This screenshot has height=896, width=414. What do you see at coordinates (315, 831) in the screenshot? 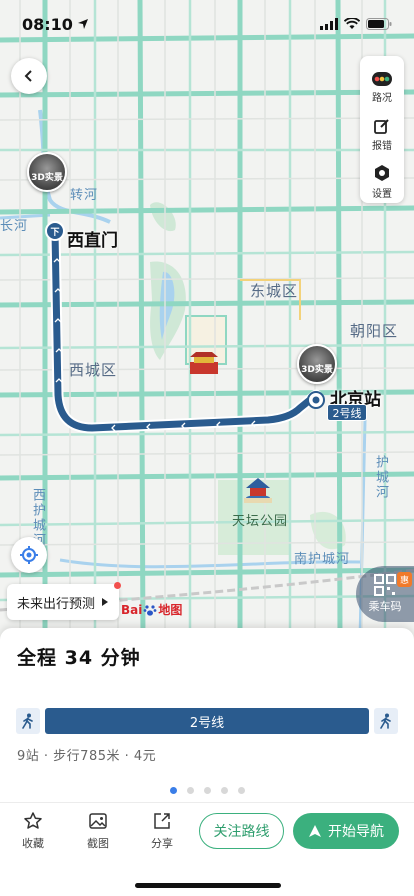
I see `navigation-arrow-icon` at bounding box center [315, 831].